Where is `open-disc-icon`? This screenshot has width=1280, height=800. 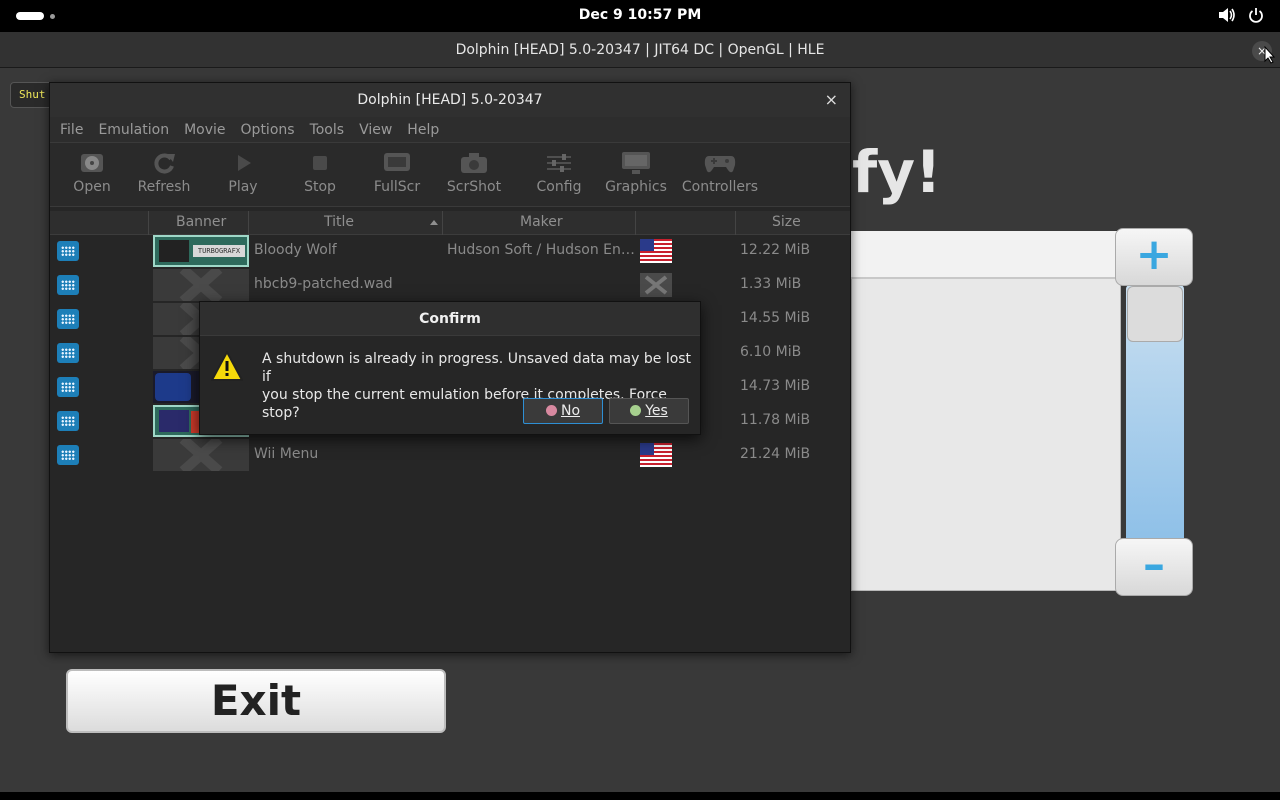
open-disc-icon is located at coordinates (92, 163).